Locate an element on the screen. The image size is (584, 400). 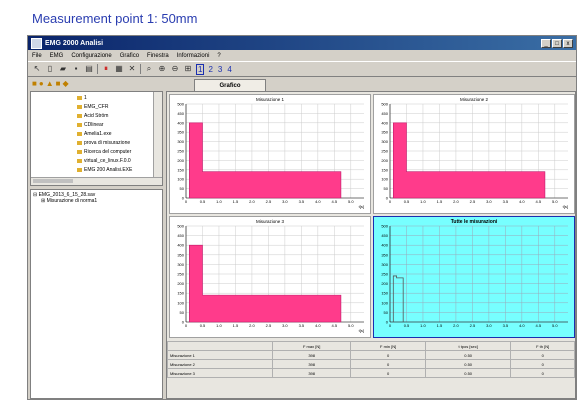
zoom-icon: ⌕ is located at coordinates (149, 69).